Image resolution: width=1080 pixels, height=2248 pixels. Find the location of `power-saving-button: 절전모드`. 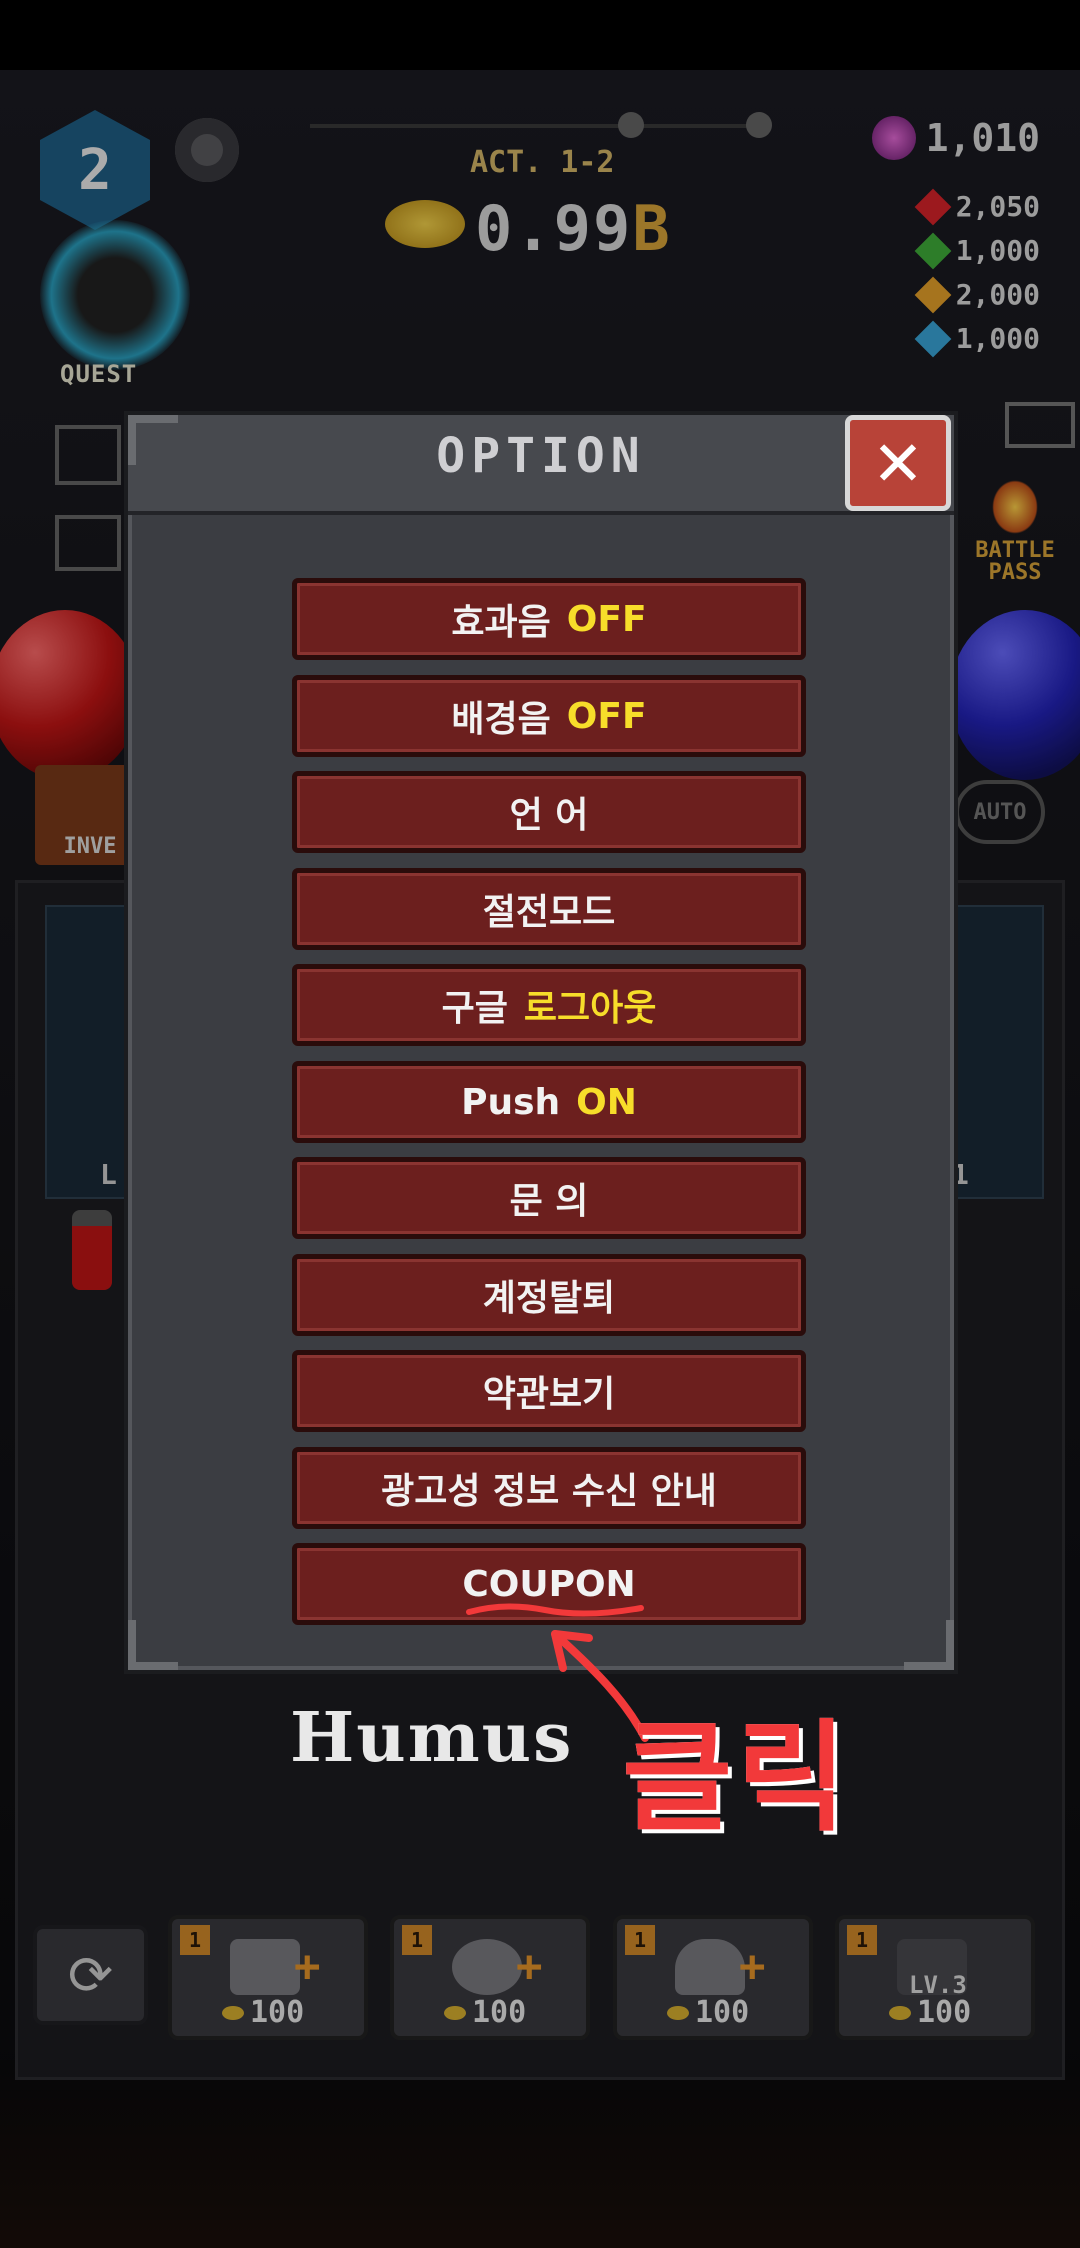

power-saving-button: 절전모드 is located at coordinates (549, 909).